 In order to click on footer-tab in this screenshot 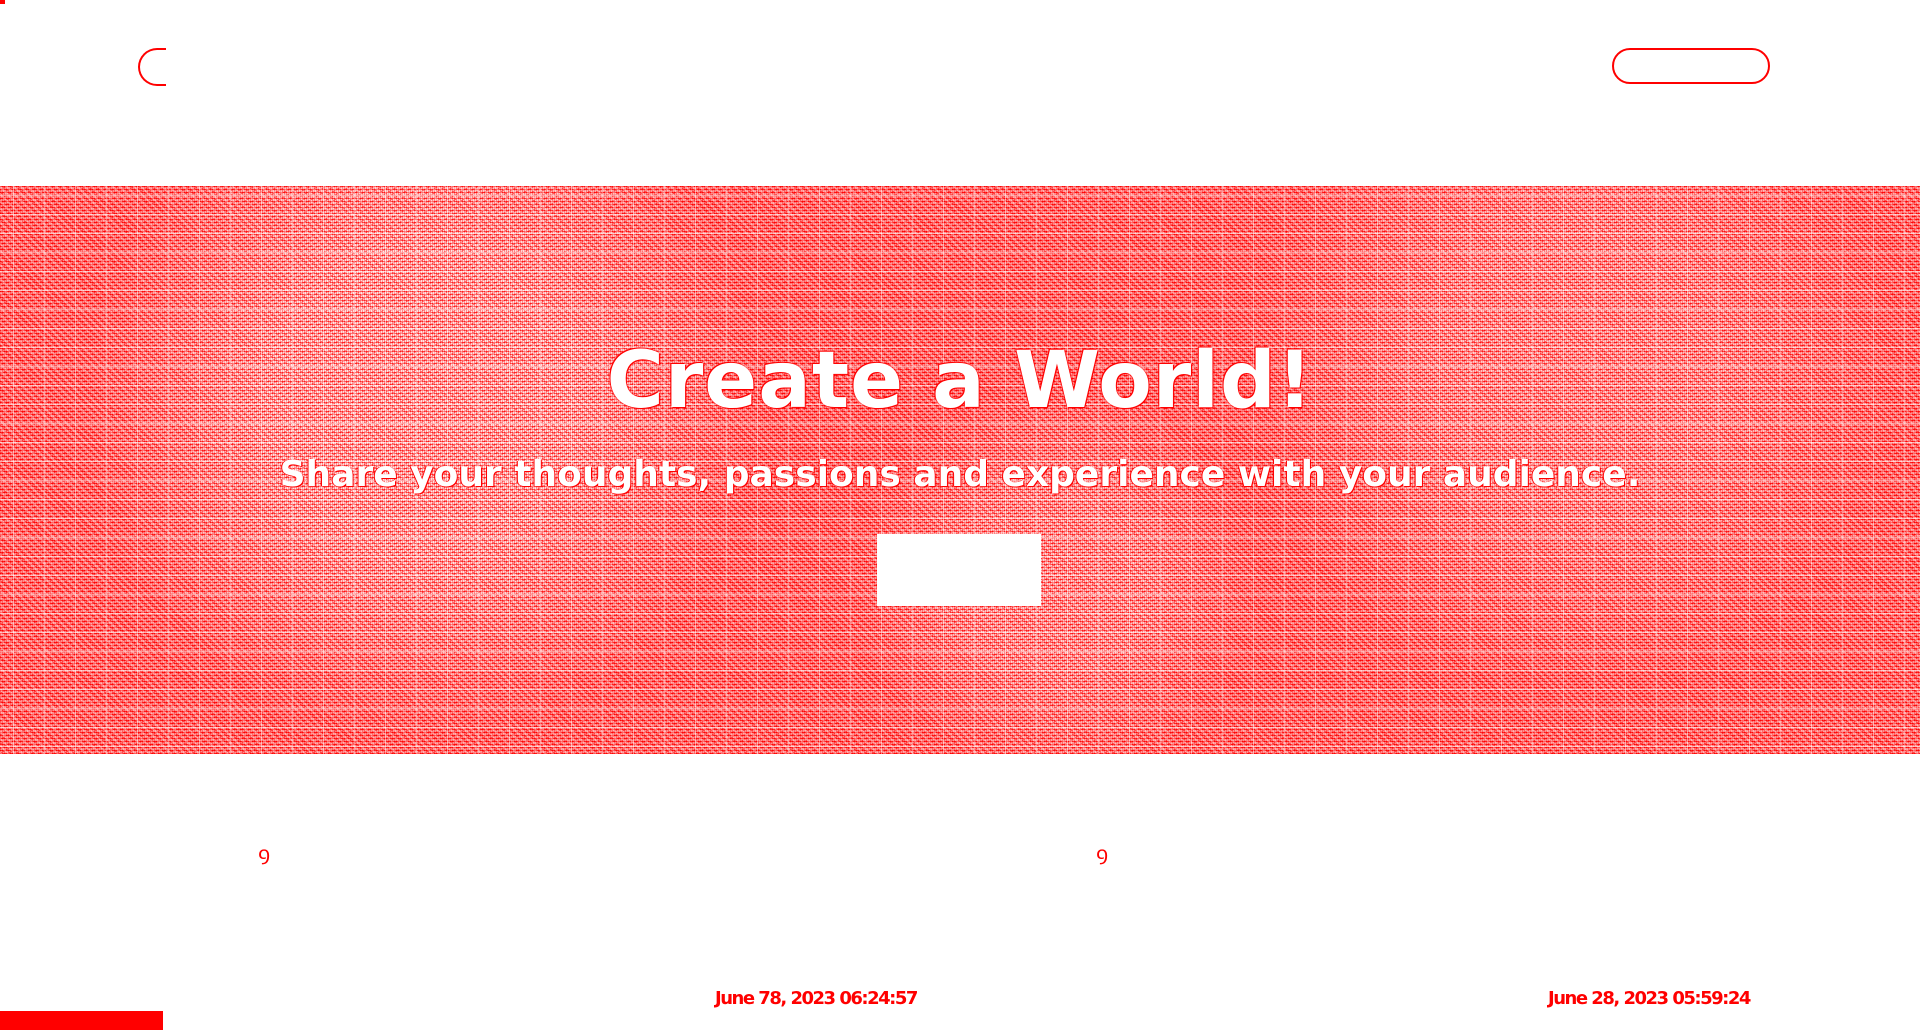, I will do `click(81, 1020)`.